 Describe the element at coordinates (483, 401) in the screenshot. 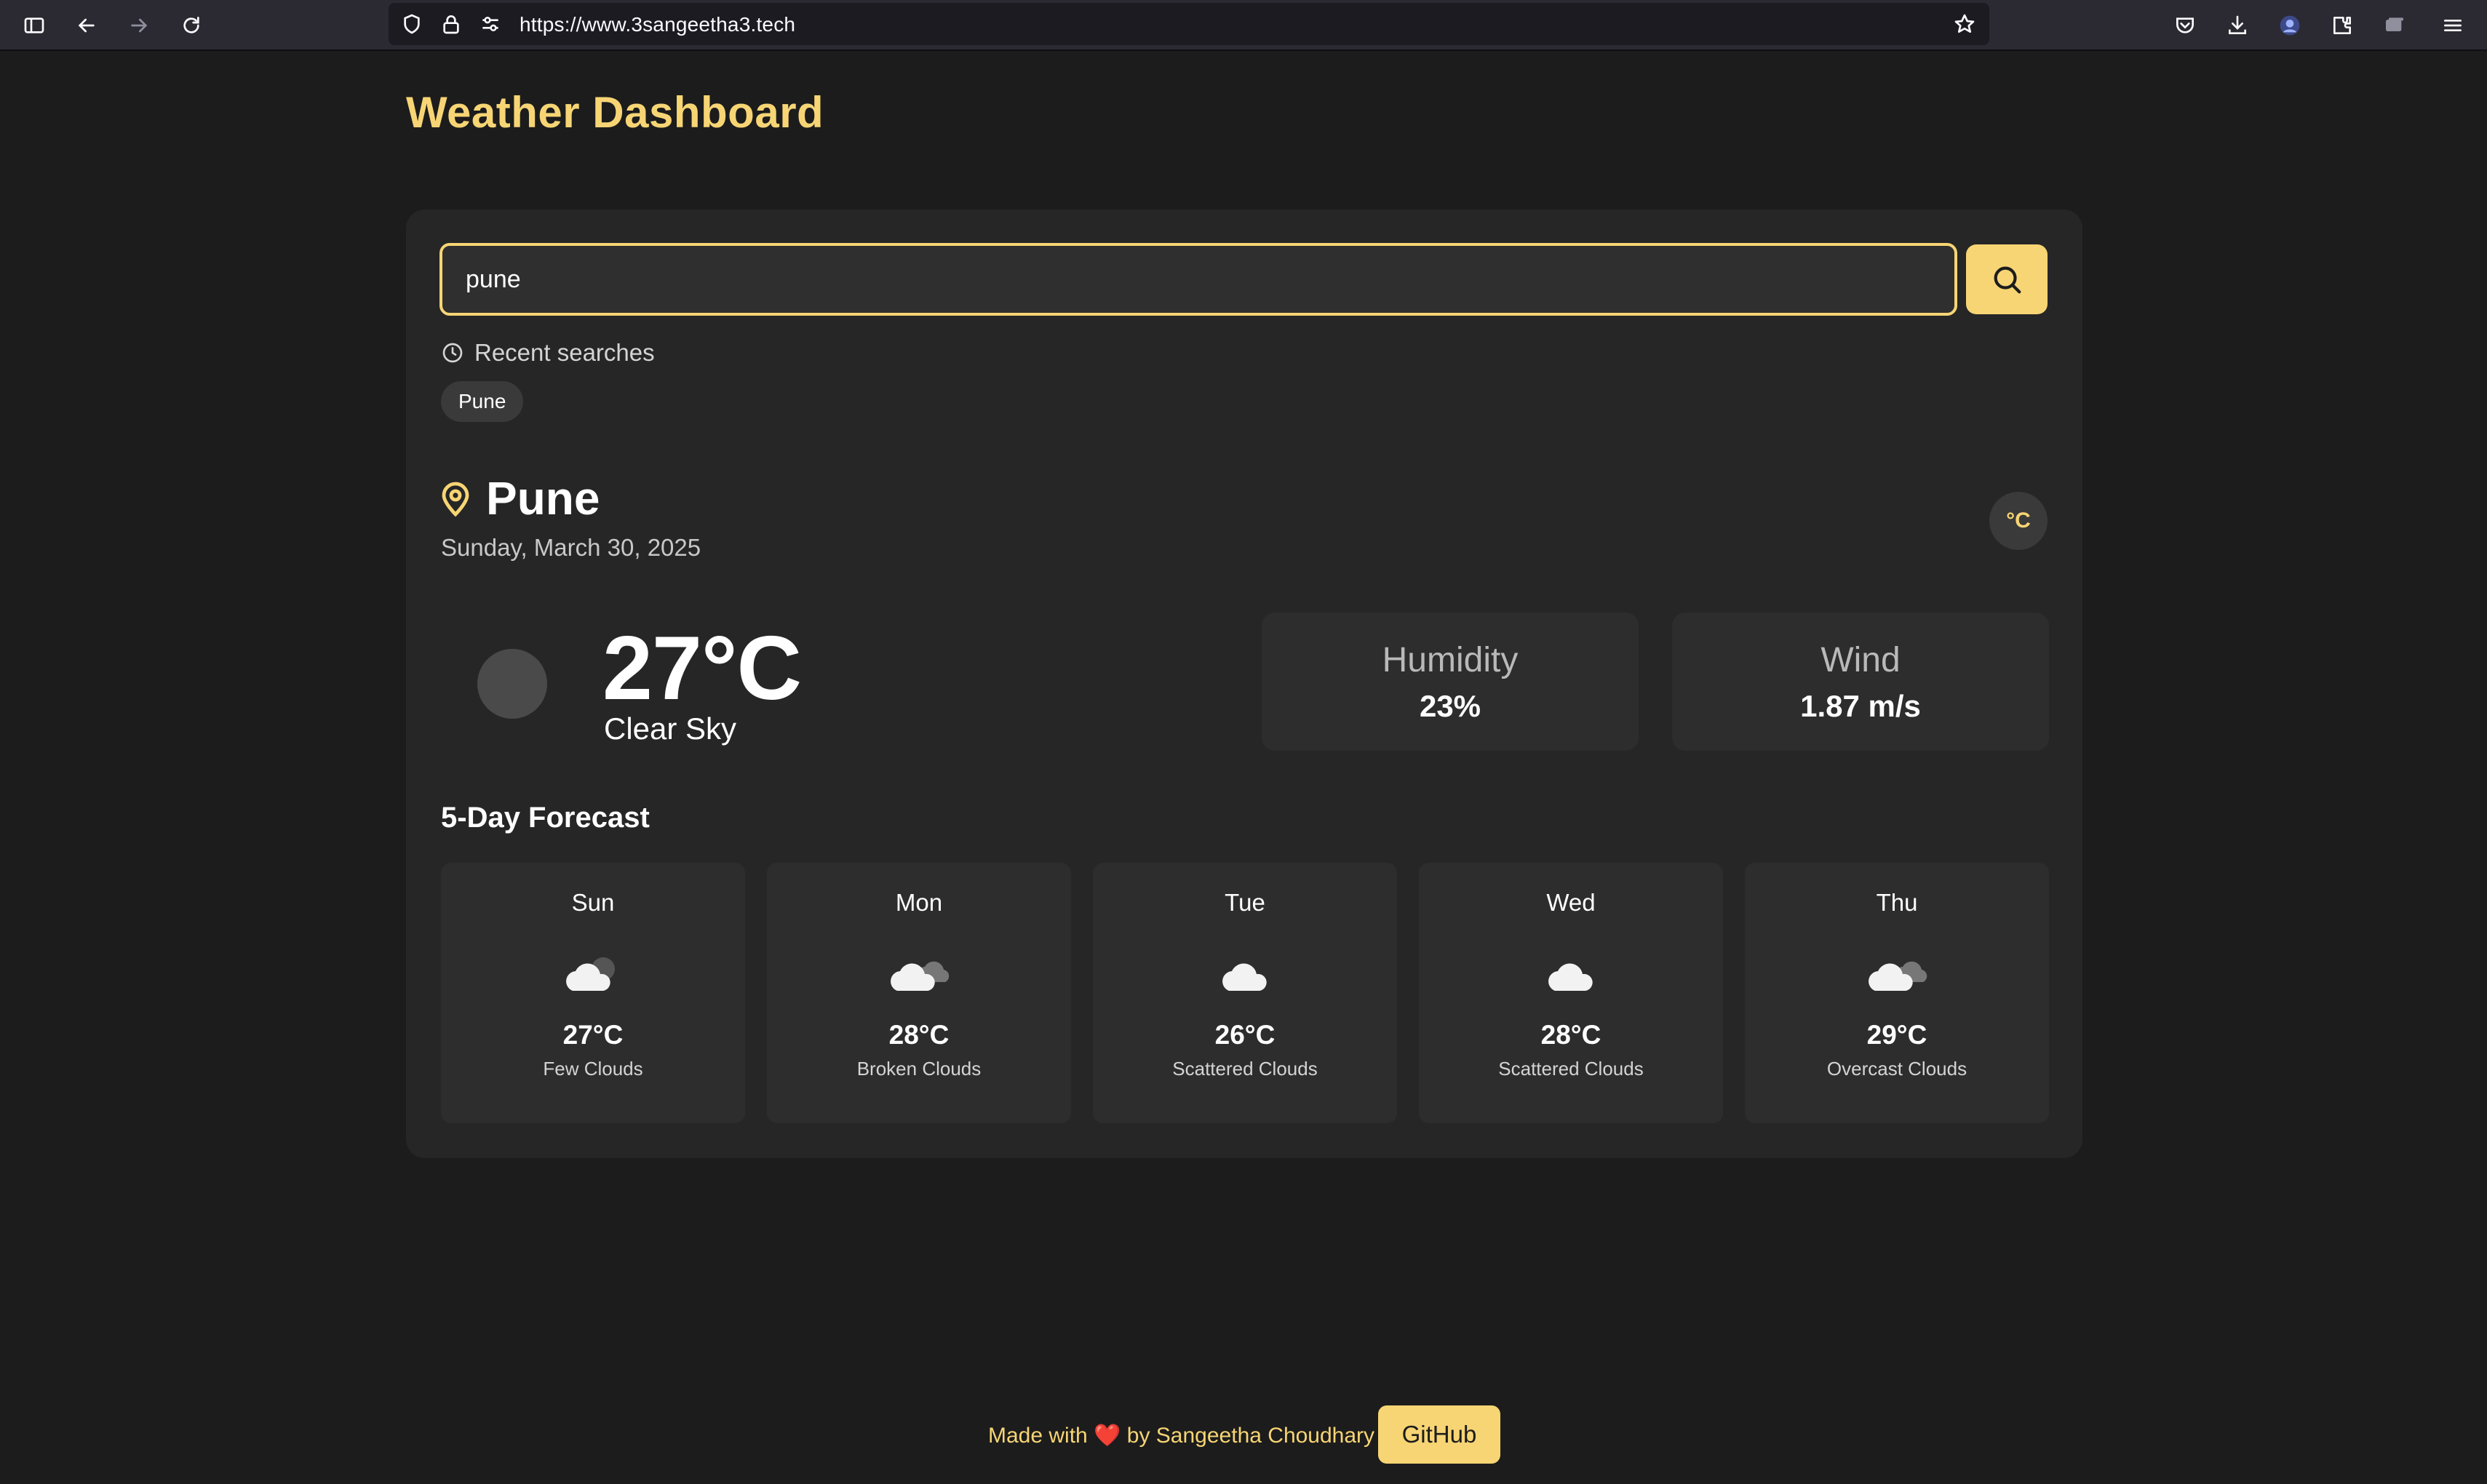

I see `recent-search-chip: Pune` at that location.